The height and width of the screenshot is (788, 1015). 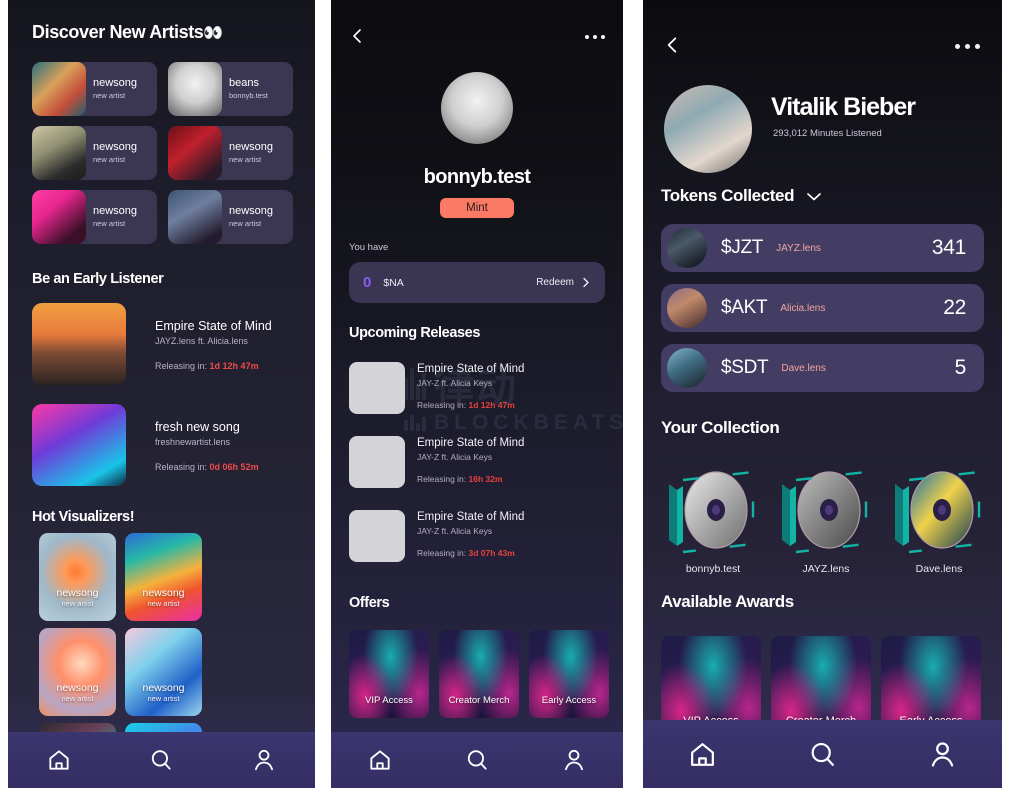 What do you see at coordinates (814, 196) in the screenshot?
I see `chevron-down-icon` at bounding box center [814, 196].